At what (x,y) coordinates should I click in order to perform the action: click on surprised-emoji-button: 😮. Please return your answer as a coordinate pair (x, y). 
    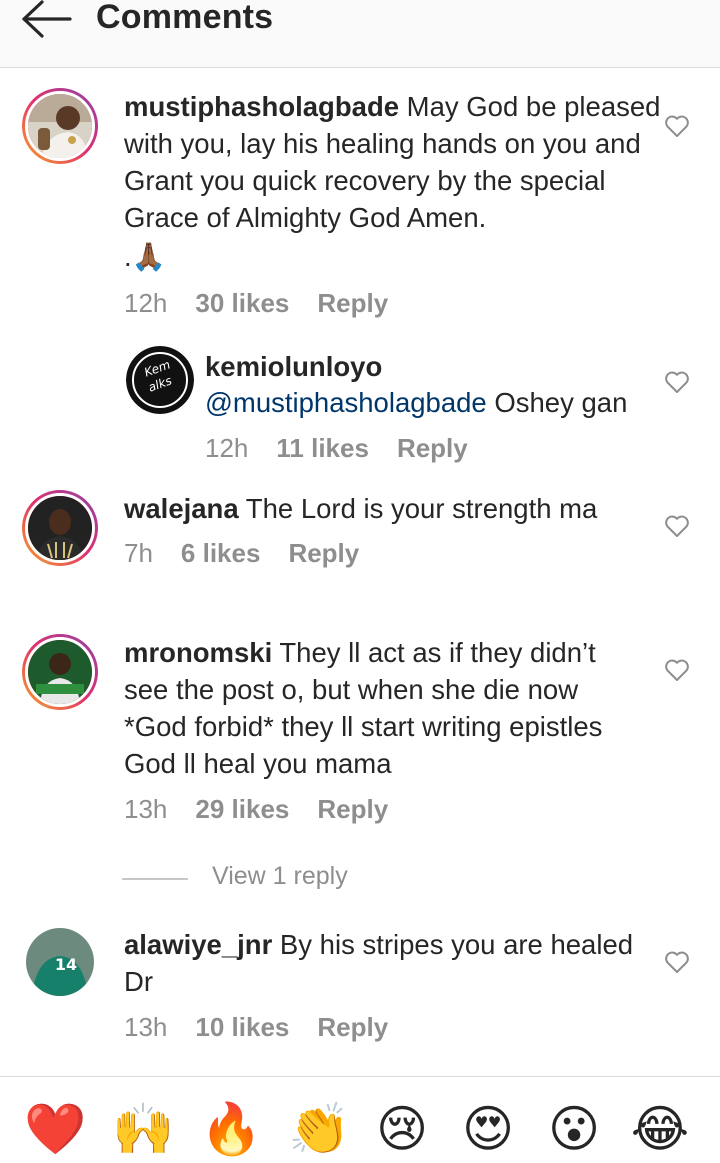
    Looking at the image, I should click on (574, 1129).